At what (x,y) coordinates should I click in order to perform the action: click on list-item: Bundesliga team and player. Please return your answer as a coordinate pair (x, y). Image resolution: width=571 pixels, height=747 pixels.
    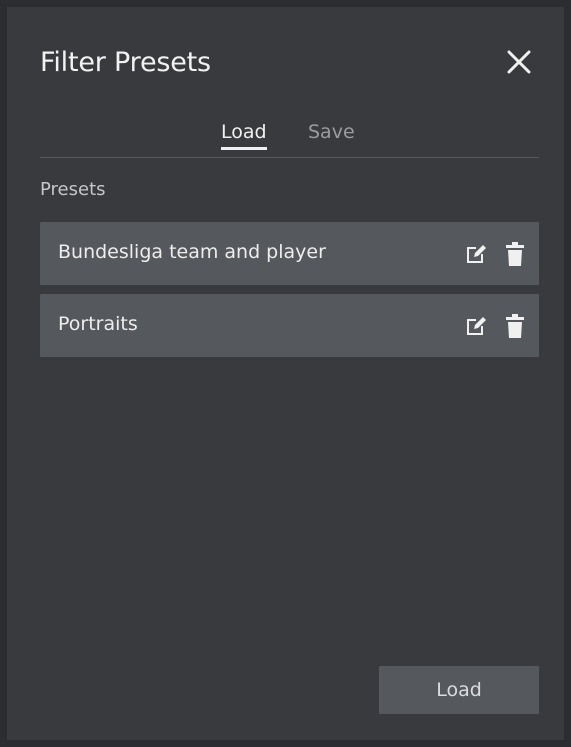
    Looking at the image, I should click on (289, 253).